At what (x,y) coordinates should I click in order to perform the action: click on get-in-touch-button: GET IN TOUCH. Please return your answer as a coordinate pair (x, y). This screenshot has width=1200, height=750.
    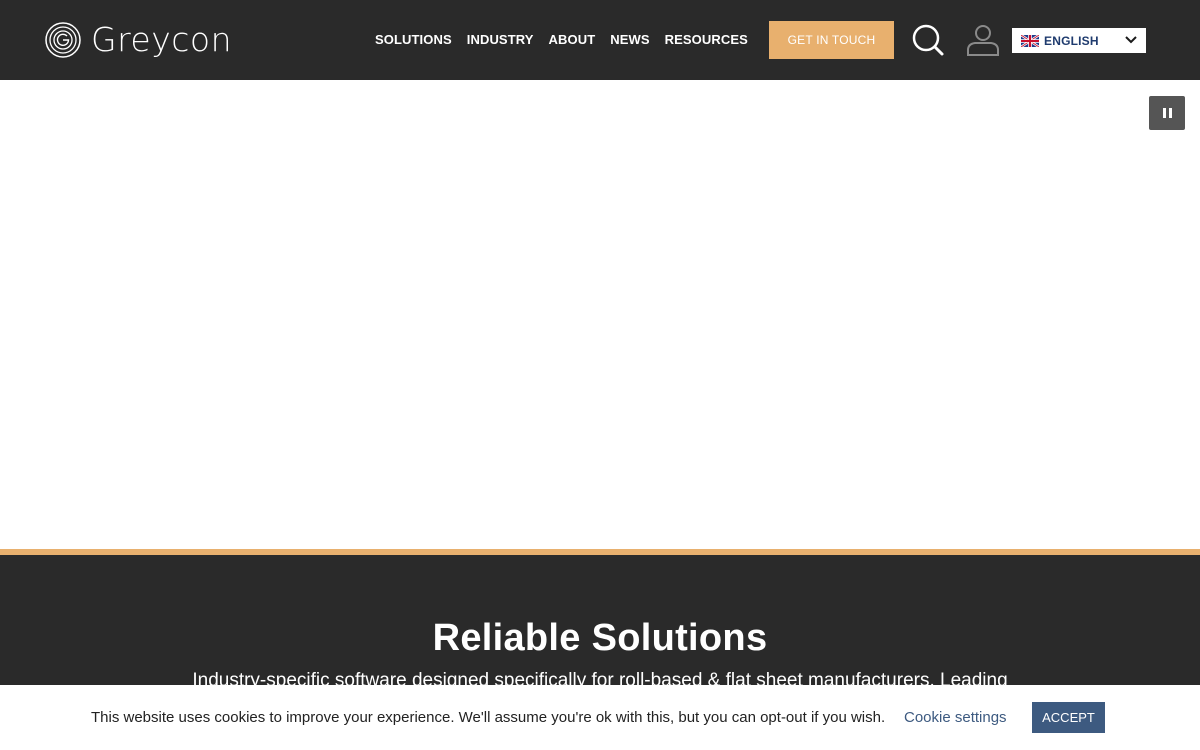
    Looking at the image, I should click on (831, 40).